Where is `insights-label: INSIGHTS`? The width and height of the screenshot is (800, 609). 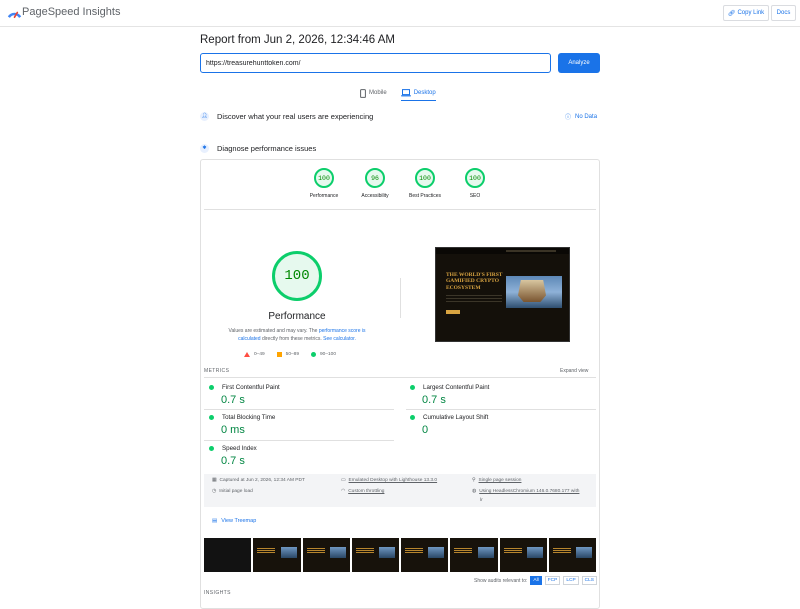
insights-label: INSIGHTS is located at coordinates (217, 593).